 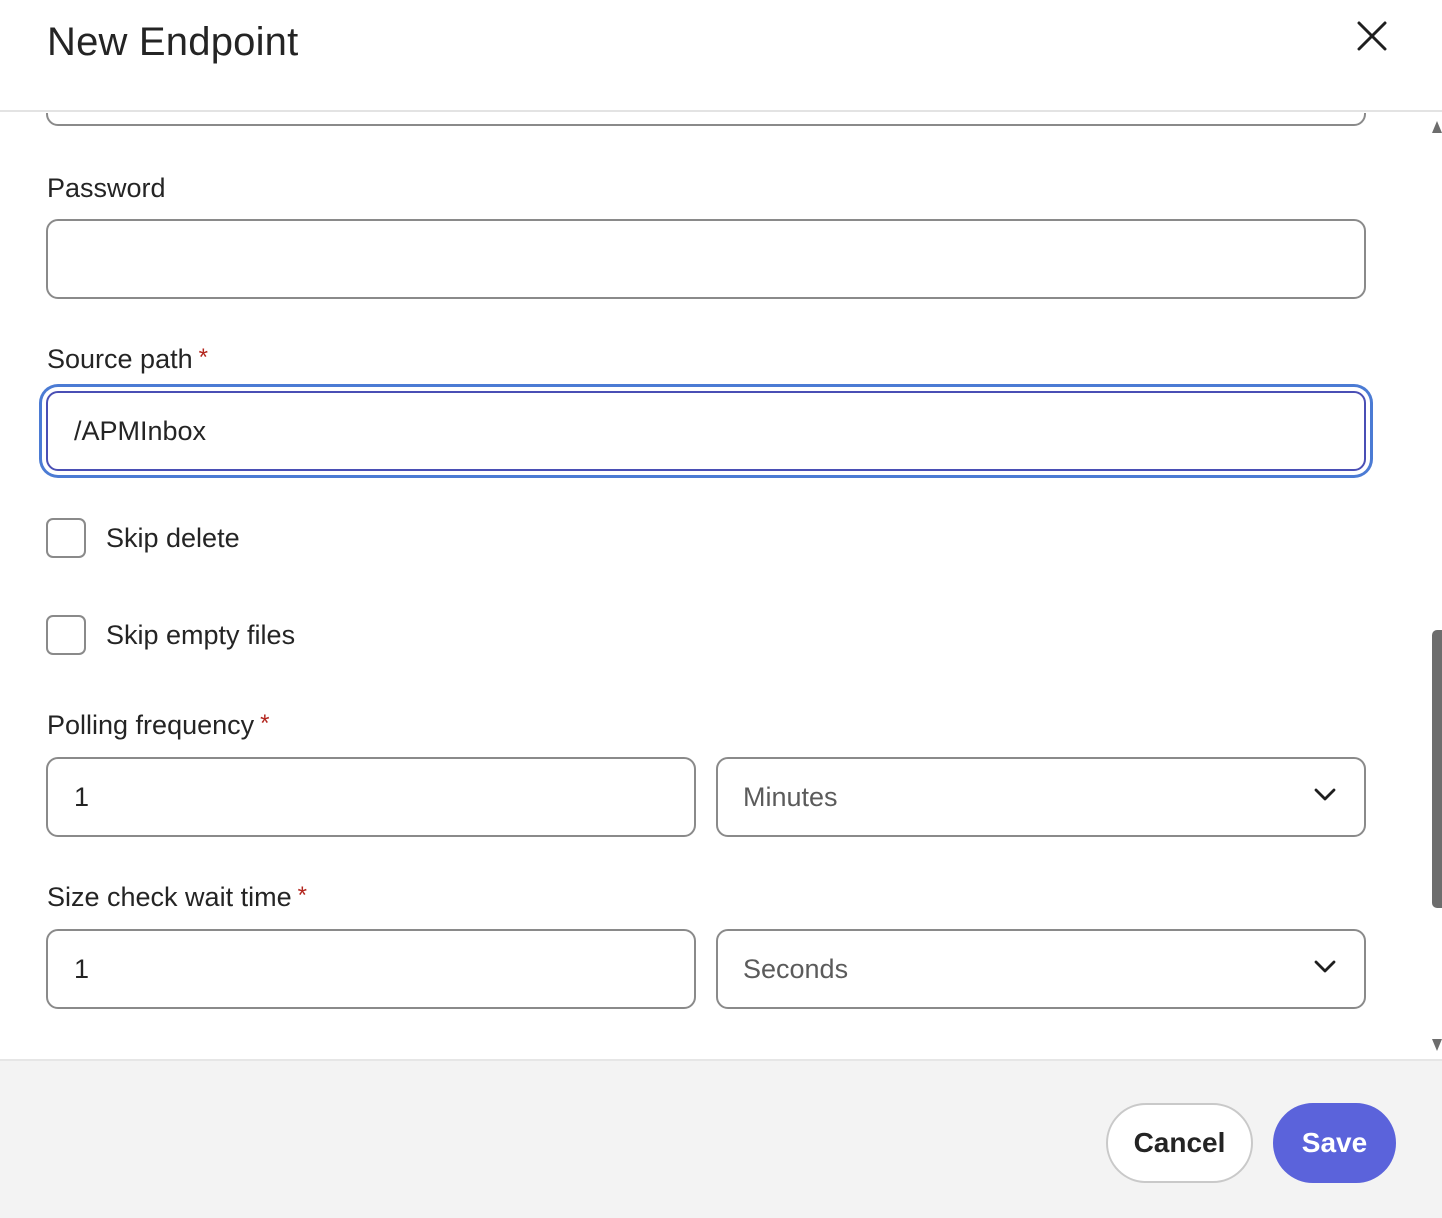 I want to click on source-path-label-text: Source path, so click(x=120, y=359).